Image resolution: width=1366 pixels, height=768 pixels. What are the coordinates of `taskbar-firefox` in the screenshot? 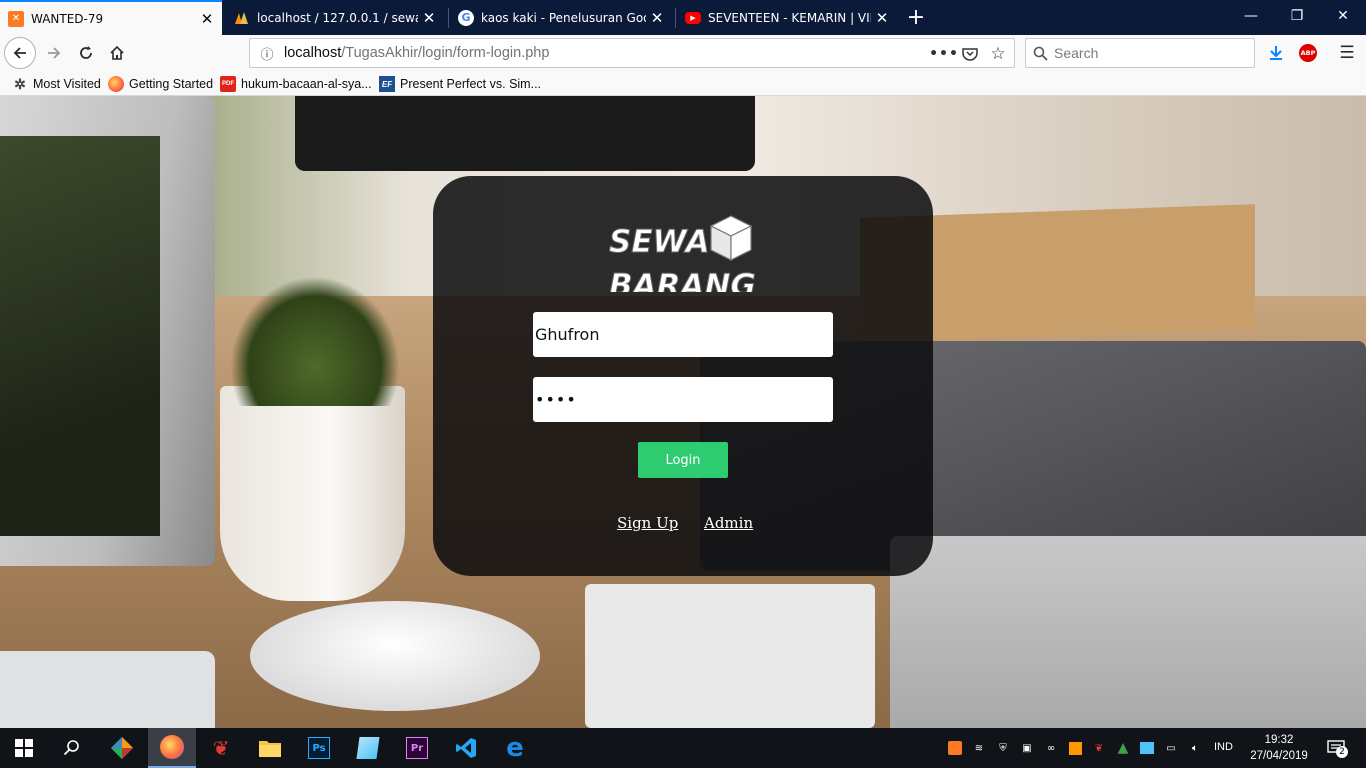 It's located at (172, 748).